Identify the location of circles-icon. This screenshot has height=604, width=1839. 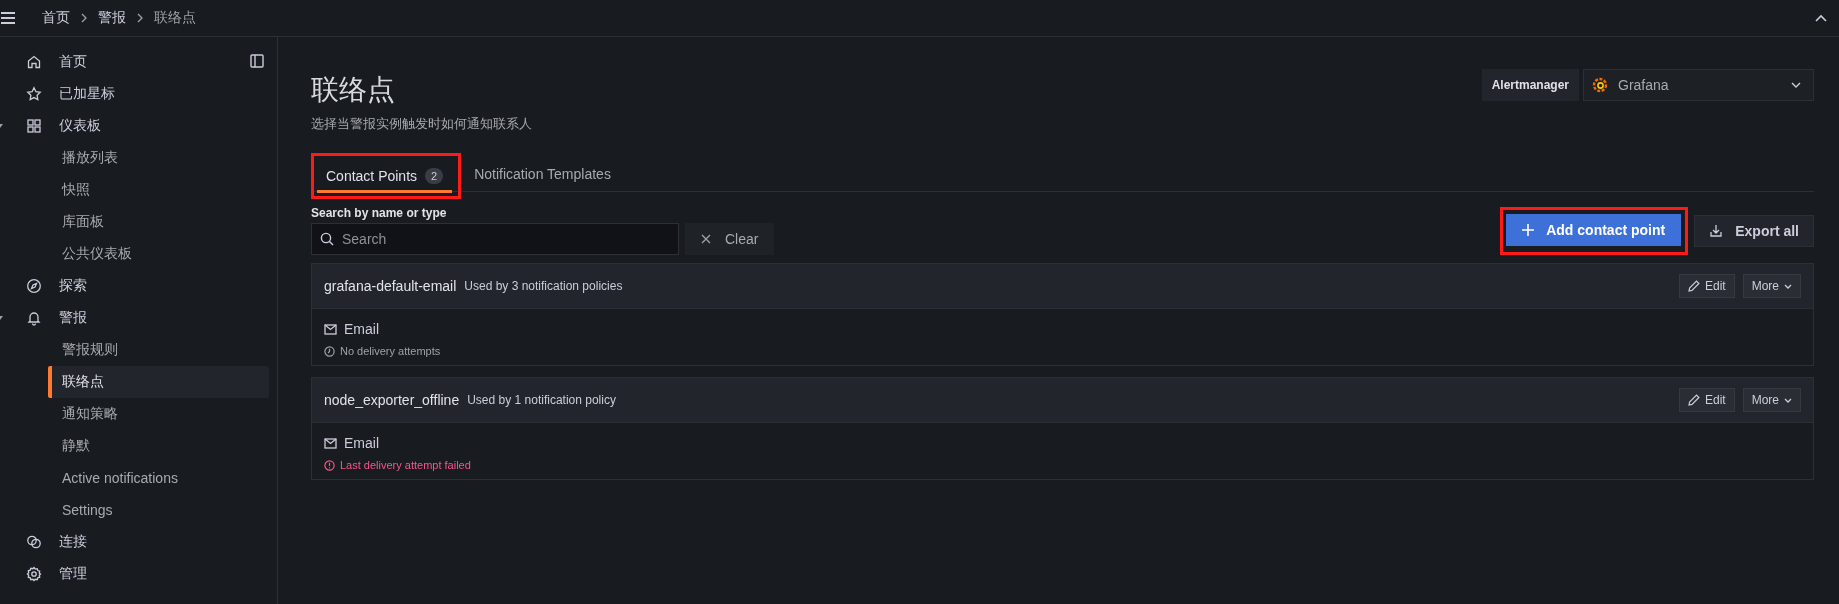
(34, 542).